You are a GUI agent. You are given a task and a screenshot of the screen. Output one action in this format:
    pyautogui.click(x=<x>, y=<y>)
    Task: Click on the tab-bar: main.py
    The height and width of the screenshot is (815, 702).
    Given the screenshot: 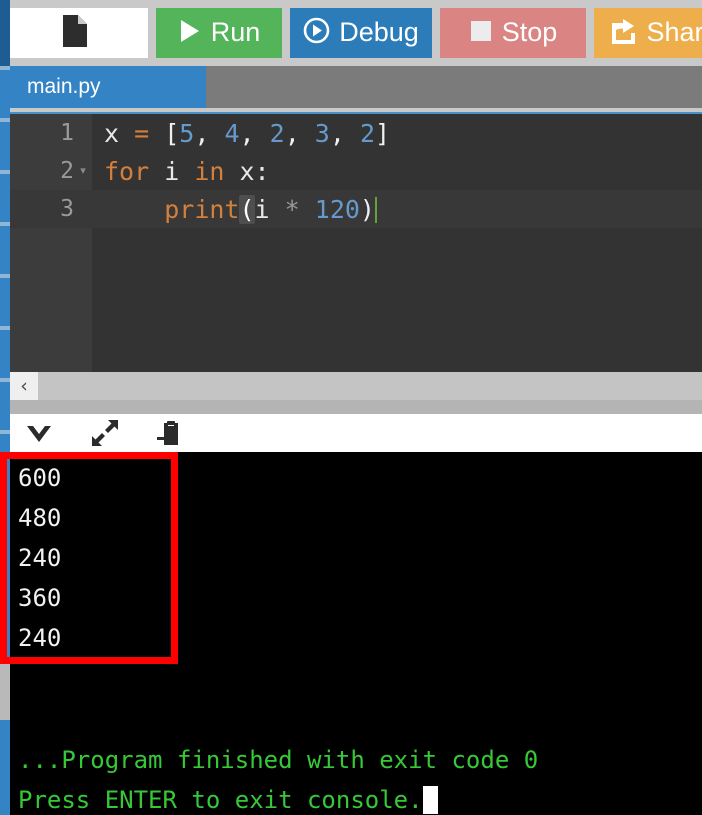 What is the action you would take?
    pyautogui.click(x=356, y=89)
    